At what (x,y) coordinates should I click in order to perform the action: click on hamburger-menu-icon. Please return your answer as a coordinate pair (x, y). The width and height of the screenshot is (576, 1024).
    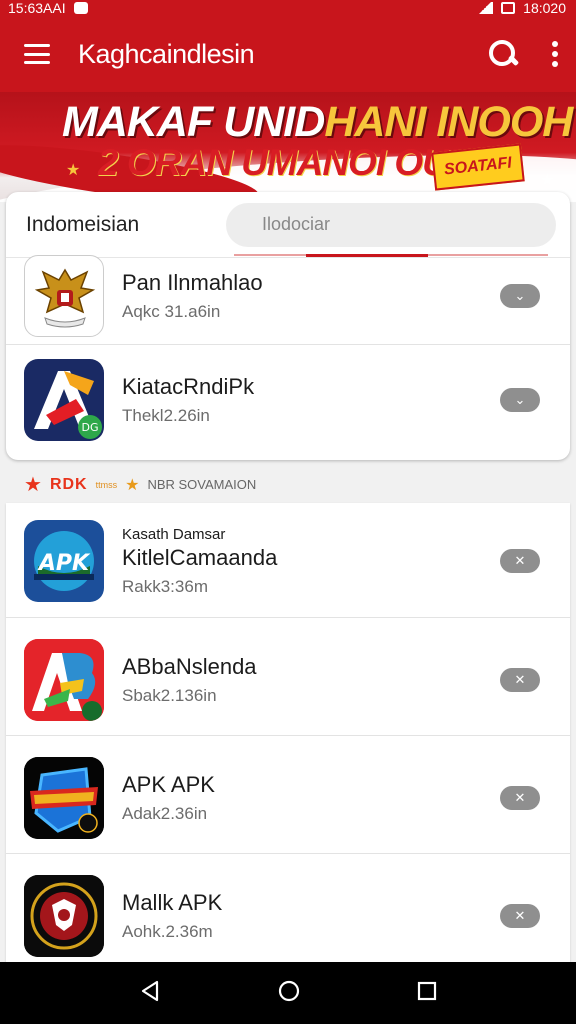
    Looking at the image, I should click on (37, 54).